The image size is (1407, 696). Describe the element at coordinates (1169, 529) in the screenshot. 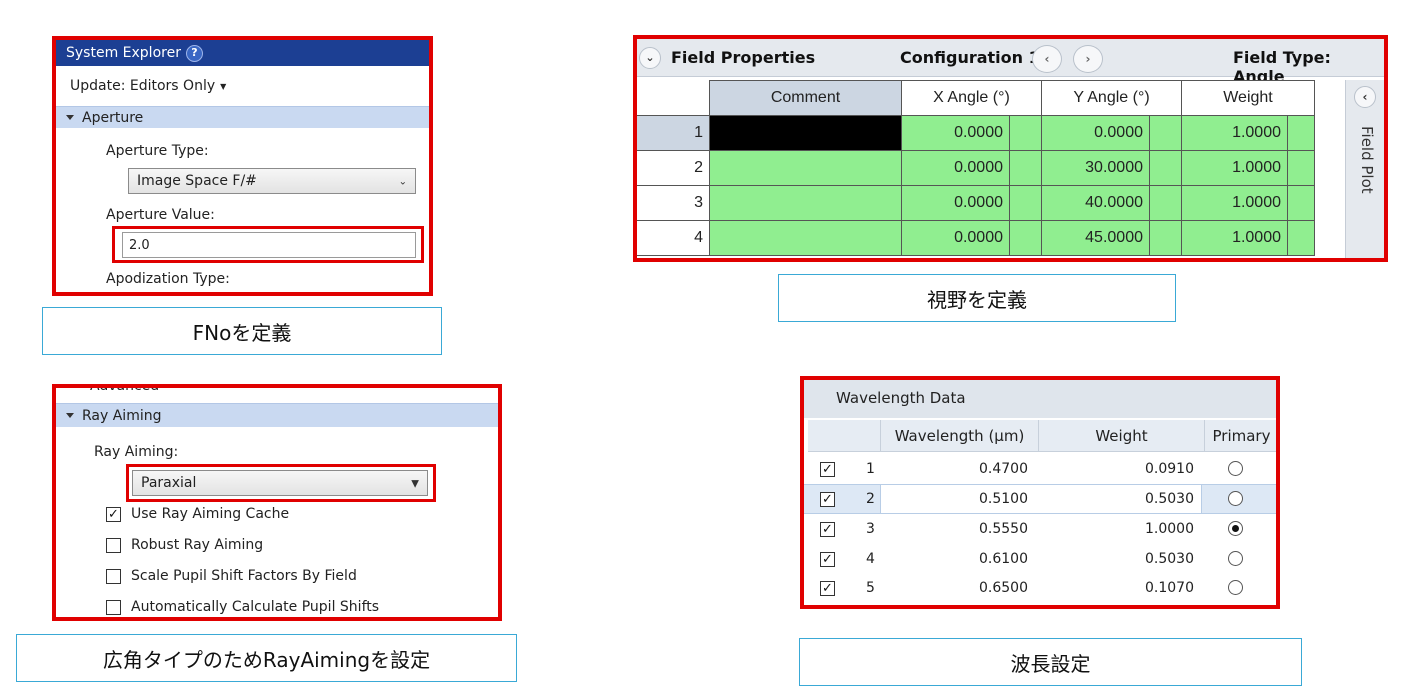

I see `weight-value: 1.0000` at that location.